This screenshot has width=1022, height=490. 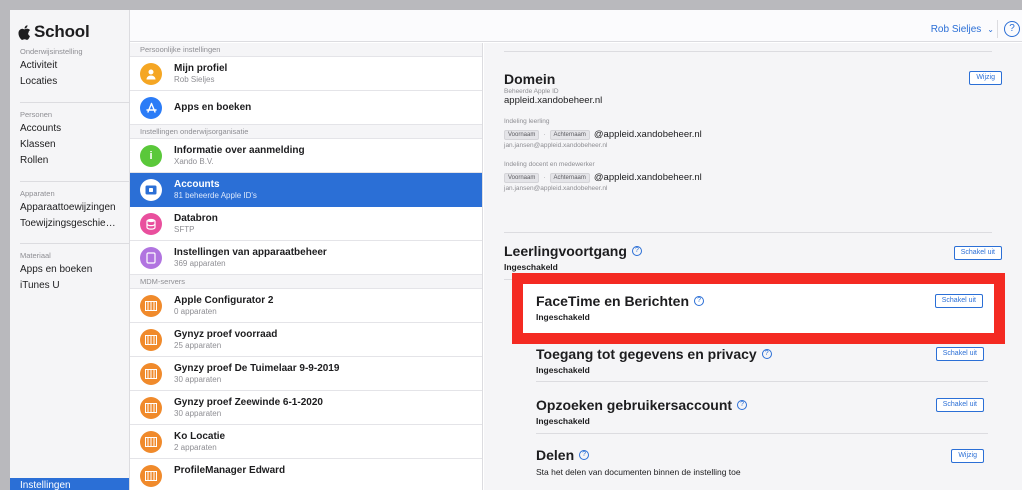 What do you see at coordinates (306, 474) in the screenshot?
I see `list-item-mdm-server: ProfileManager Edward` at bounding box center [306, 474].